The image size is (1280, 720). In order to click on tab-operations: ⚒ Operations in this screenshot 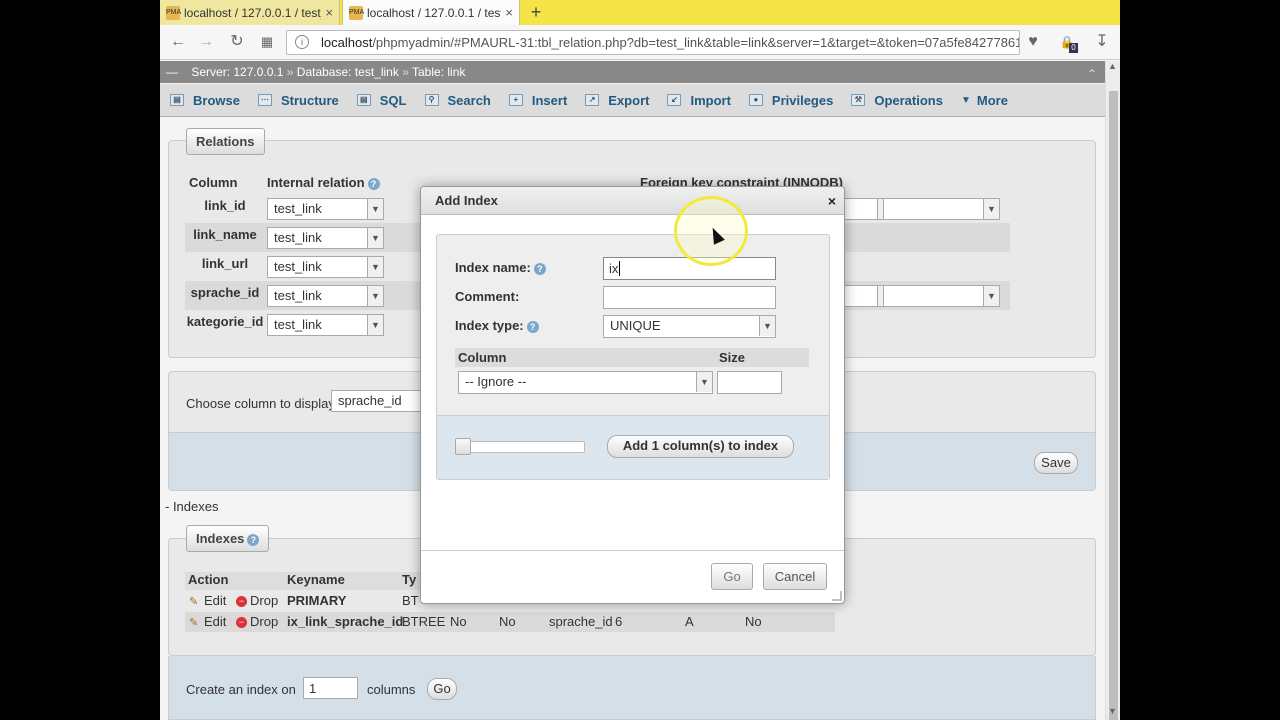, I will do `click(897, 100)`.